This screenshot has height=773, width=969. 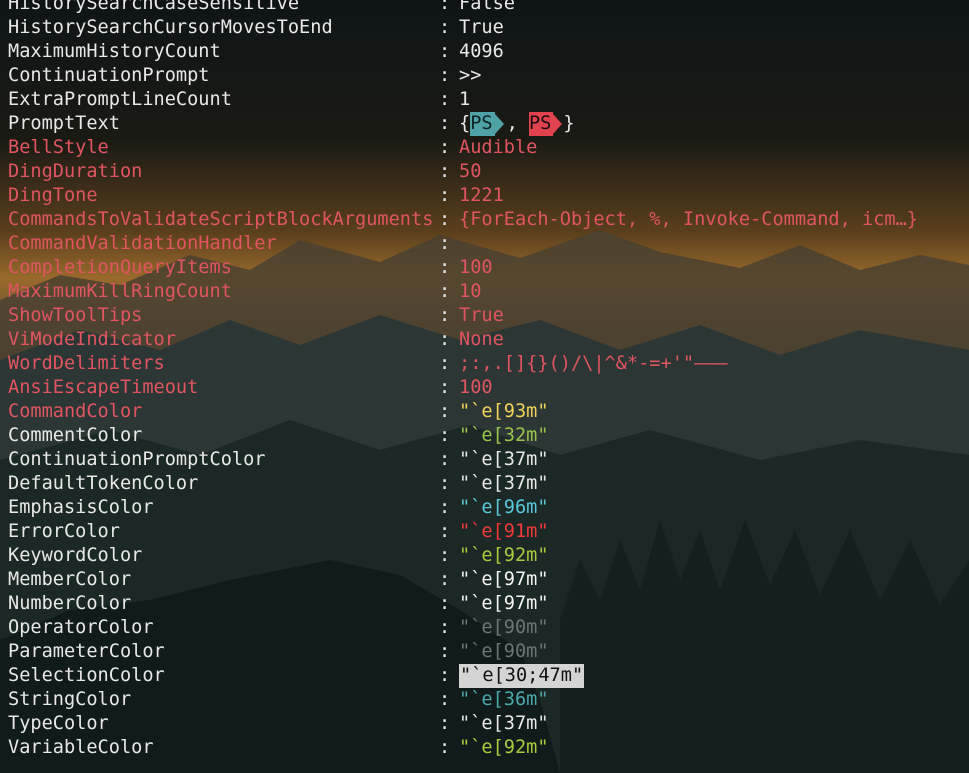 I want to click on option-name: KeywordColor, so click(x=75, y=555).